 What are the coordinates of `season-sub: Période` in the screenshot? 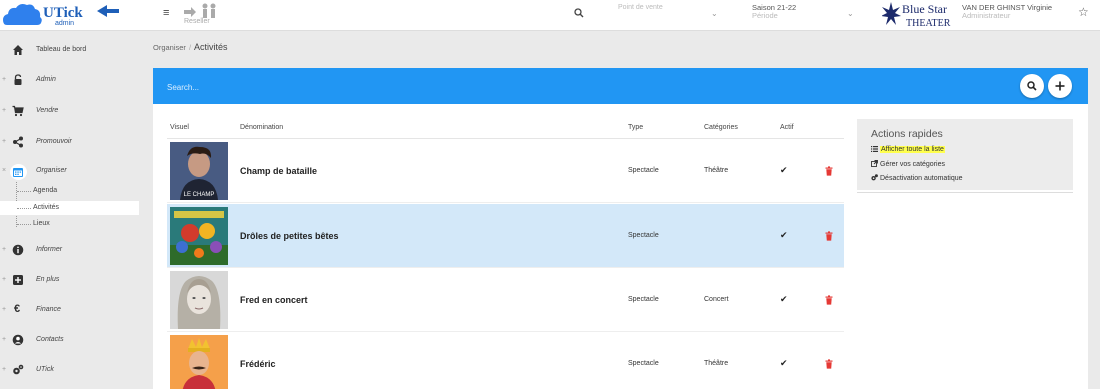 It's located at (765, 15).